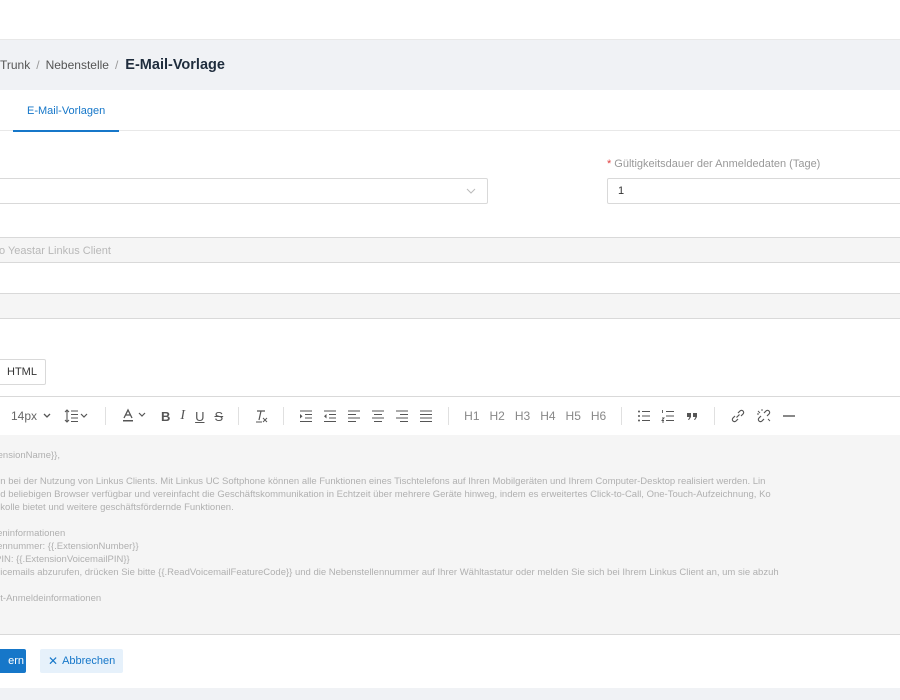  What do you see at coordinates (53, 661) in the screenshot?
I see `close-icon: ✕` at bounding box center [53, 661].